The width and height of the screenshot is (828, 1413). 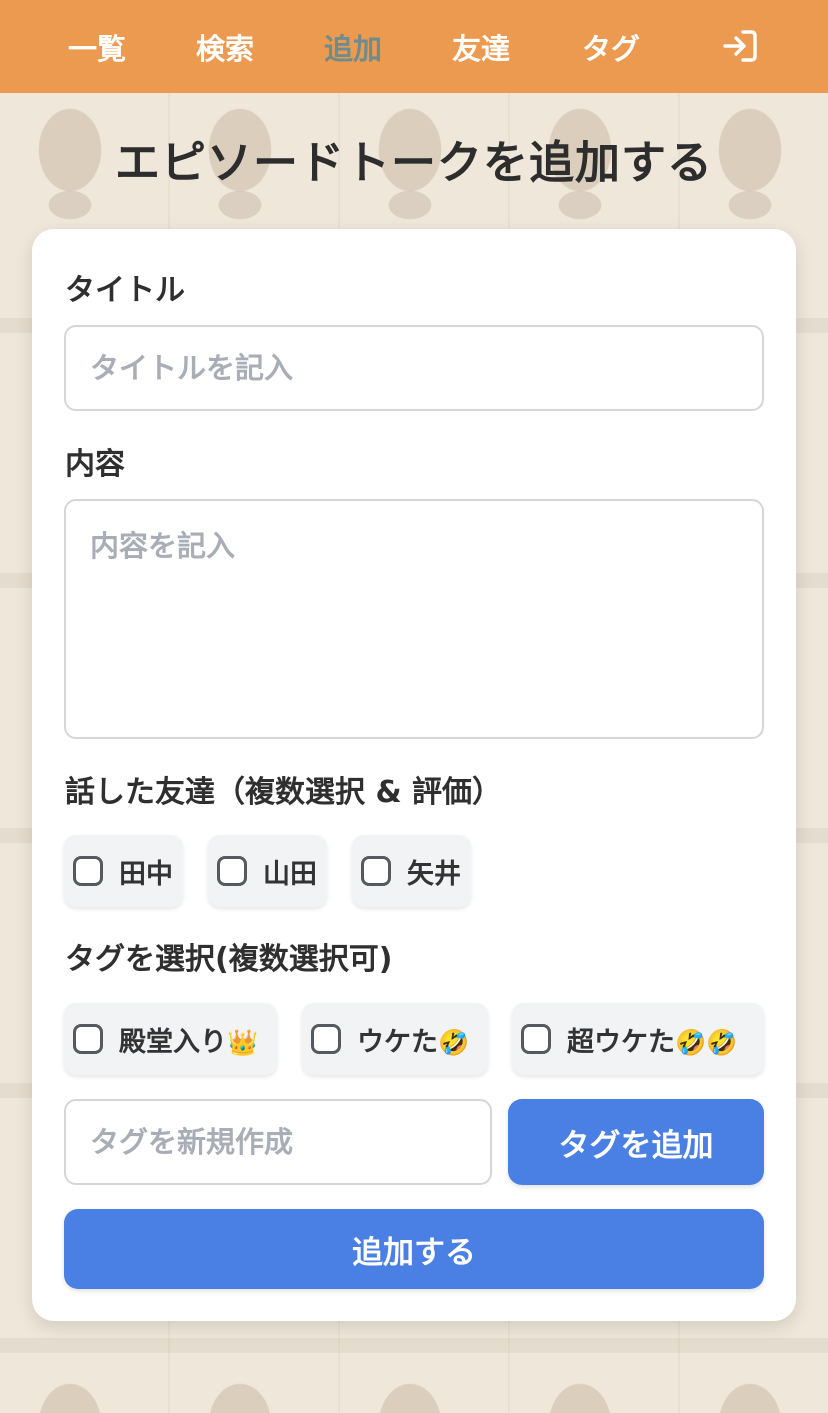 I want to click on friend-checkbox-yai: 矢井, so click(x=411, y=871).